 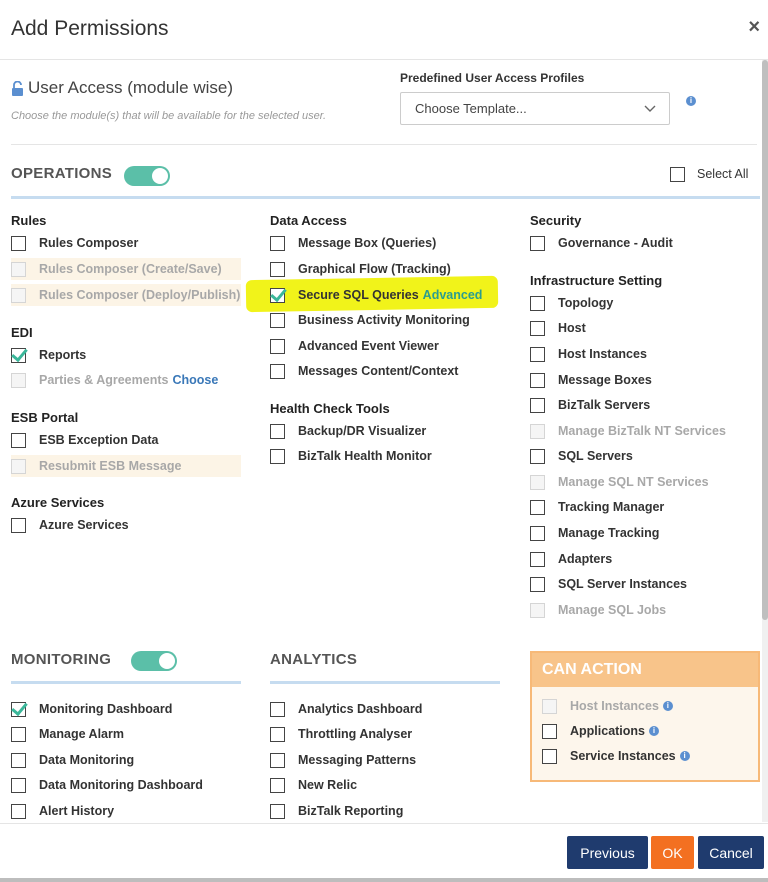 I want to click on rules-composer-deploy-checkbox: Rules Composer (Deploy/Publish), so click(x=126, y=295).